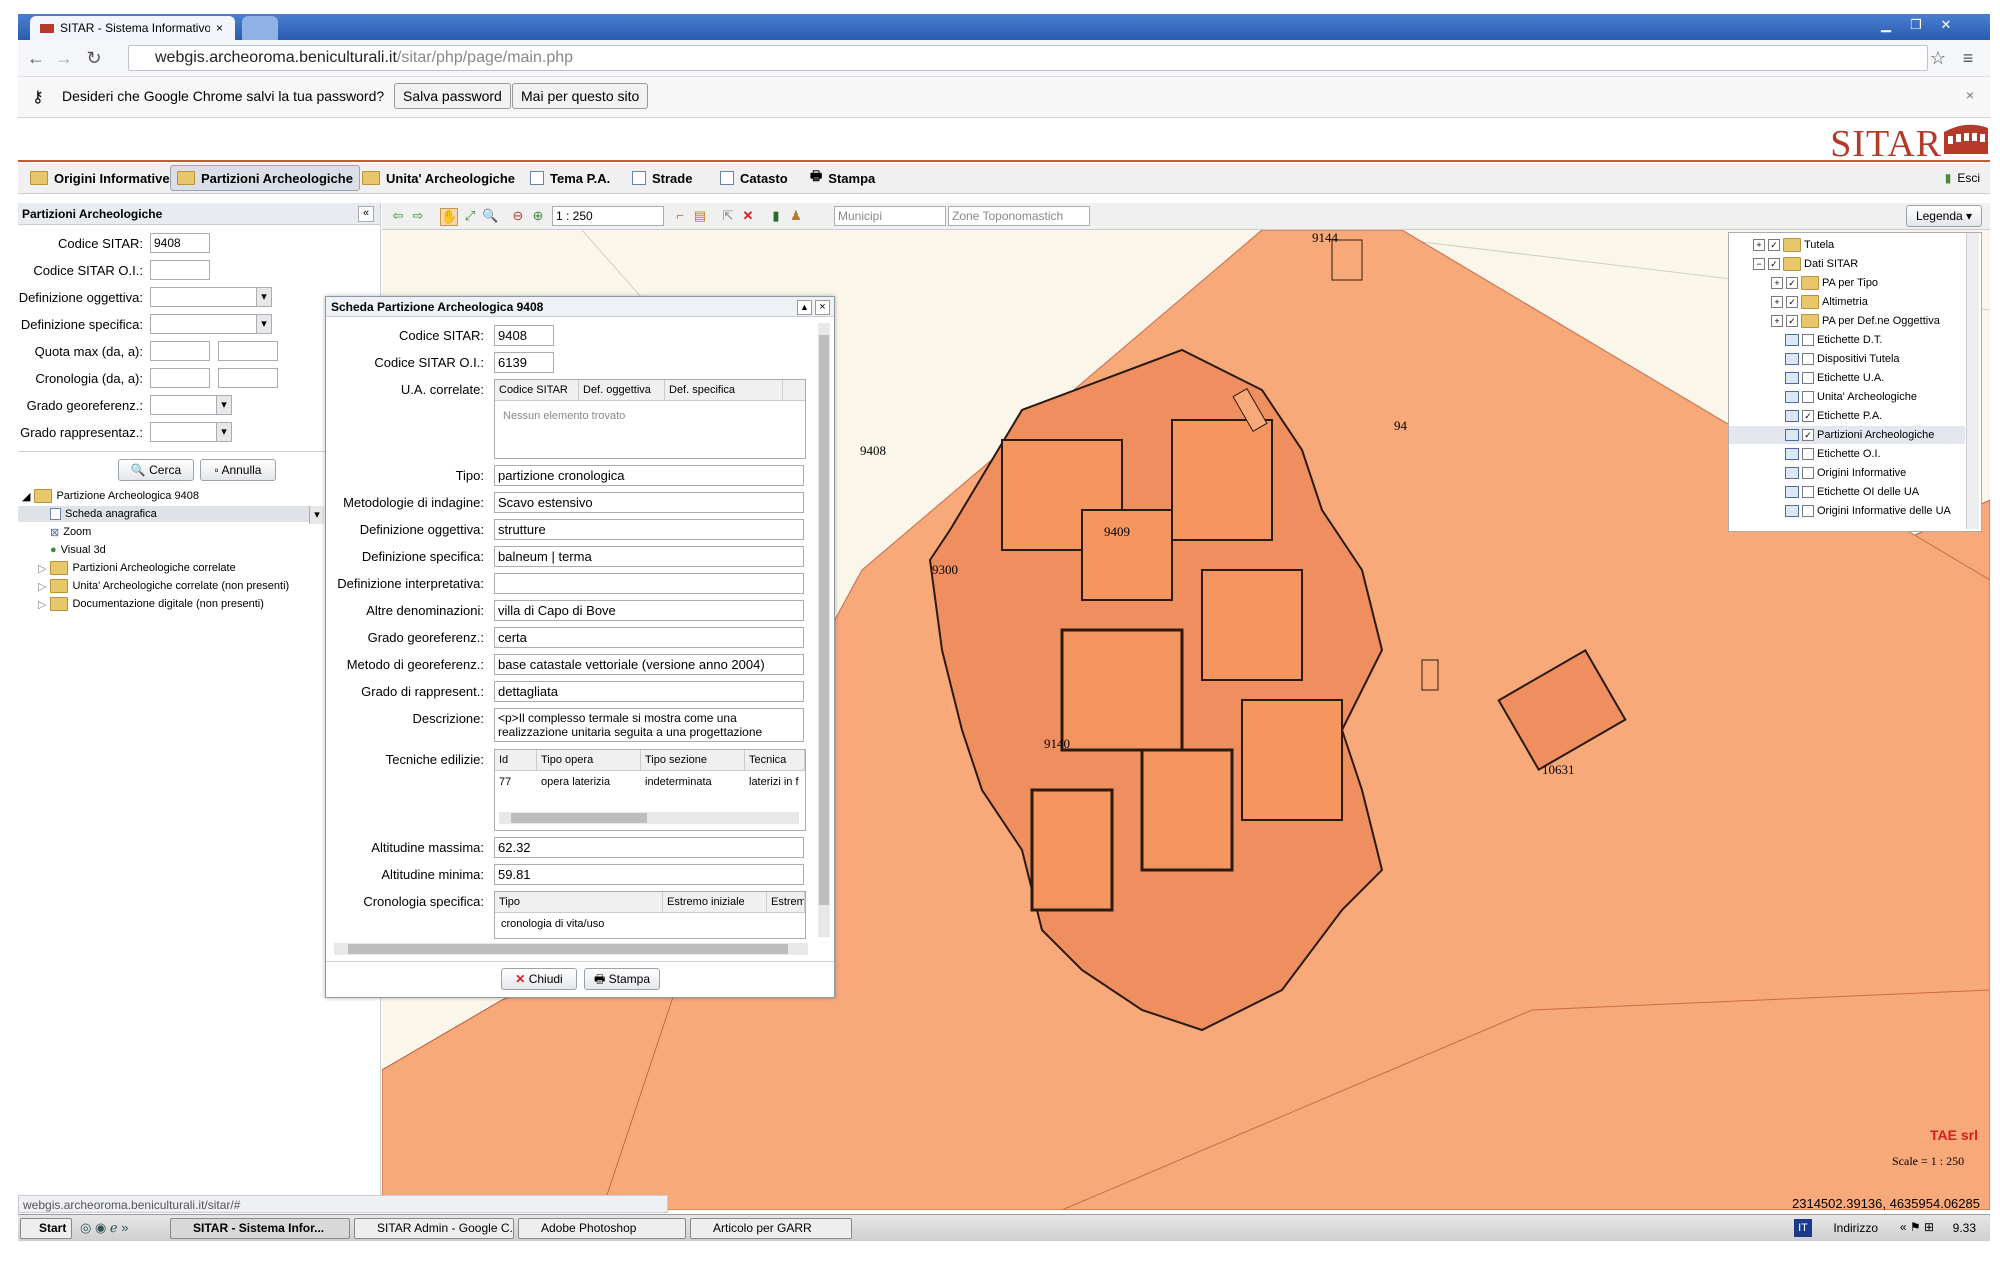 The height and width of the screenshot is (1262, 2000). Describe the element at coordinates (36, 58) in the screenshot. I see `back-icon: ←` at that location.